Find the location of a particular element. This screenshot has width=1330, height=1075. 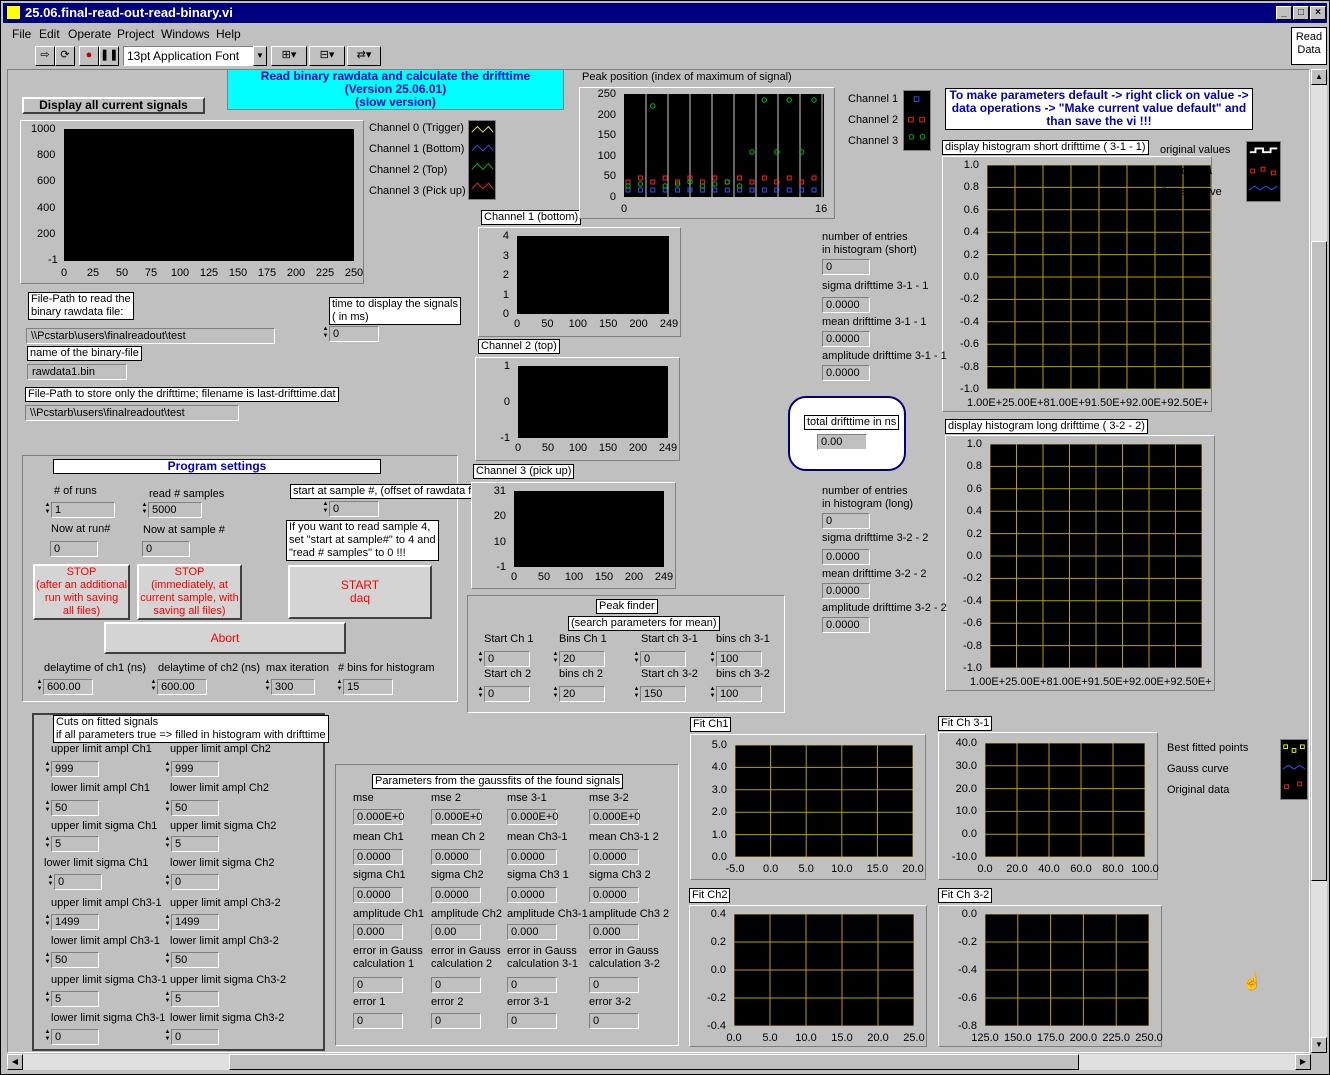

time-display-input: 0 is located at coordinates (354, 334).